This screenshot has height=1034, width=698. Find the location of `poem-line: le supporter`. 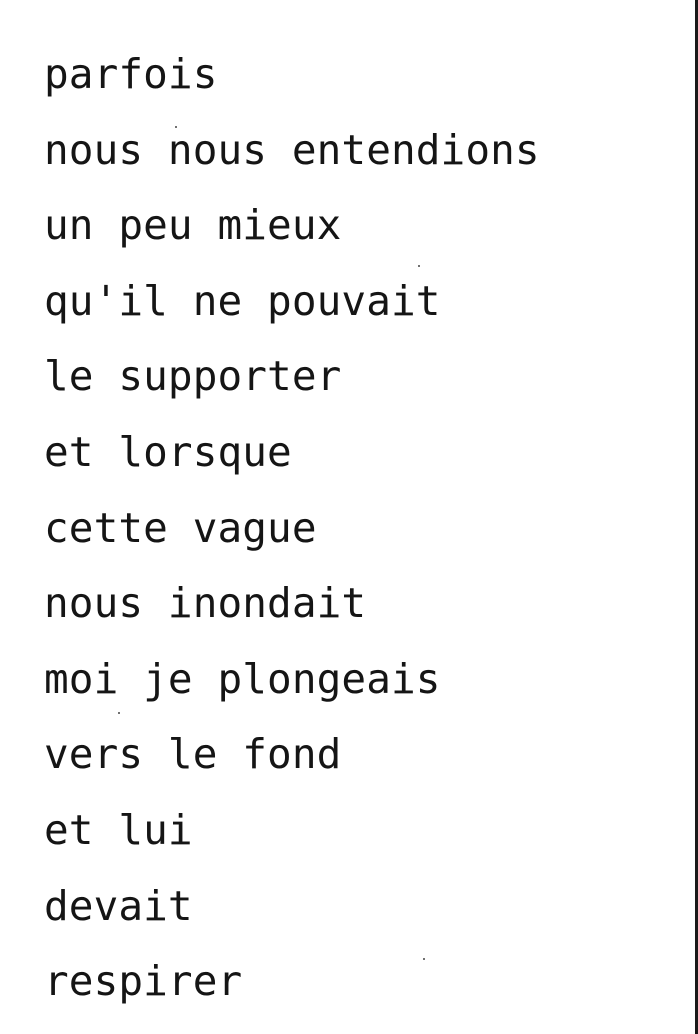

poem-line: le supporter is located at coordinates (193, 376).